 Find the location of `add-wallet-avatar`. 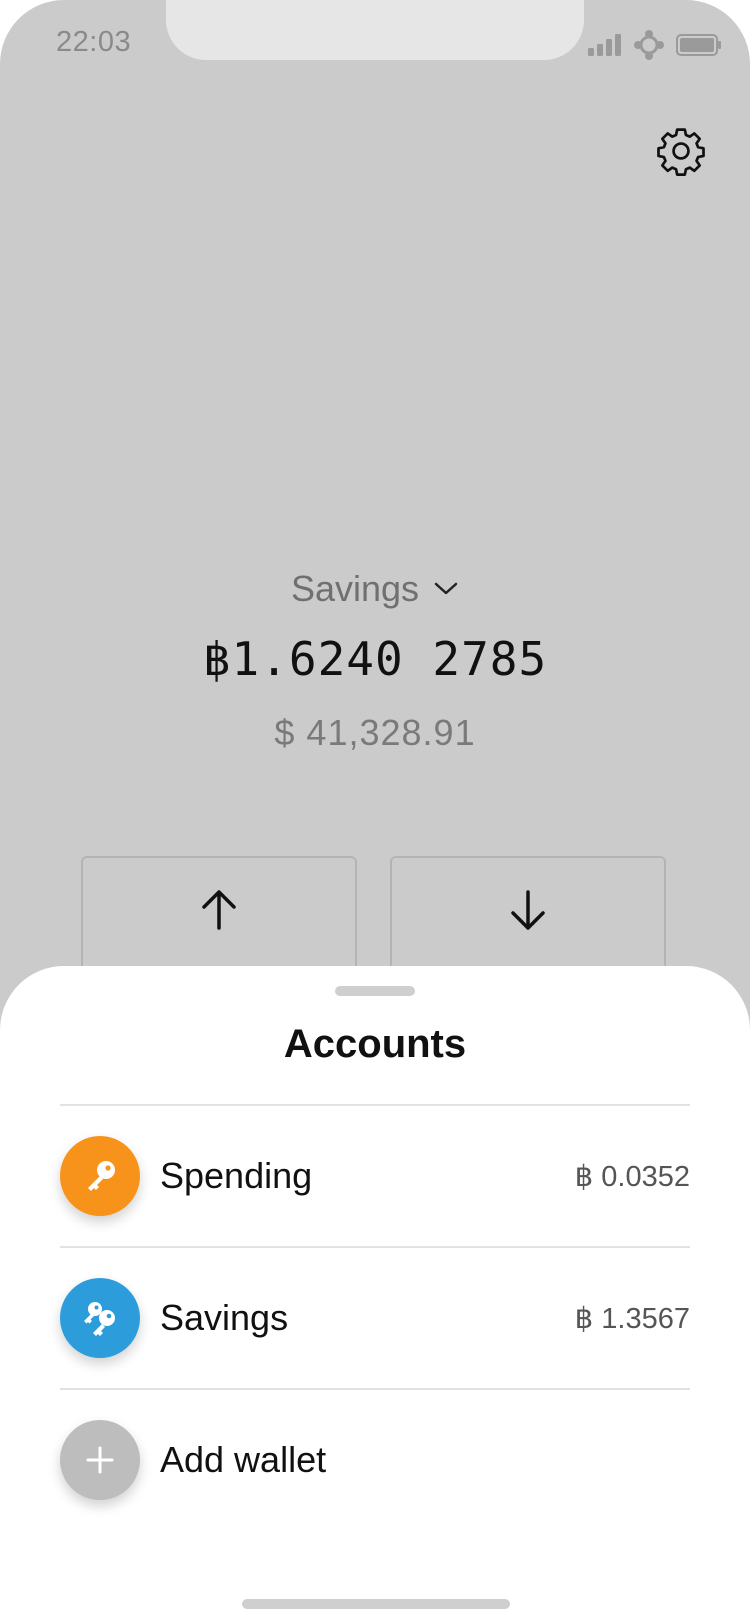

add-wallet-avatar is located at coordinates (100, 1460).